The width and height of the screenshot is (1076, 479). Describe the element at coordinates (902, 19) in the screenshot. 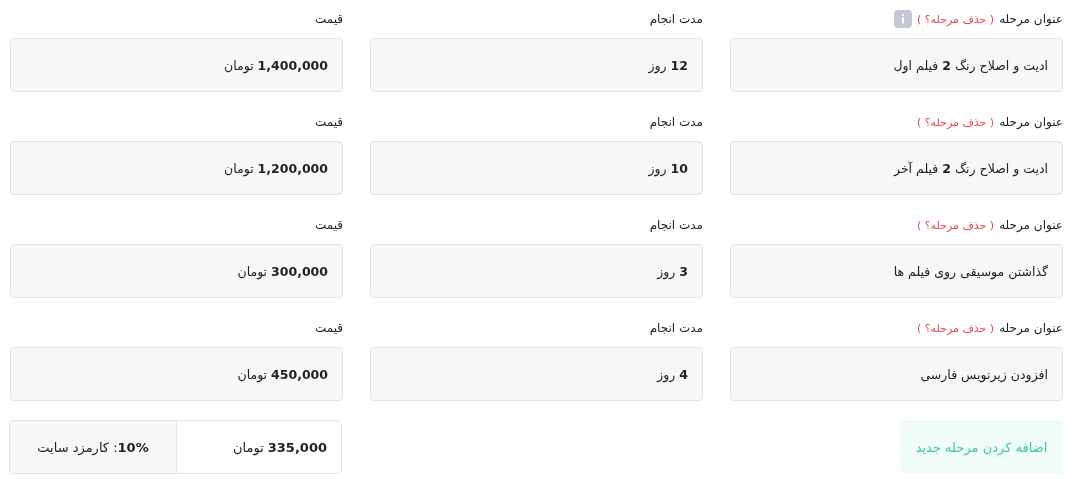

I see `info-icon` at that location.